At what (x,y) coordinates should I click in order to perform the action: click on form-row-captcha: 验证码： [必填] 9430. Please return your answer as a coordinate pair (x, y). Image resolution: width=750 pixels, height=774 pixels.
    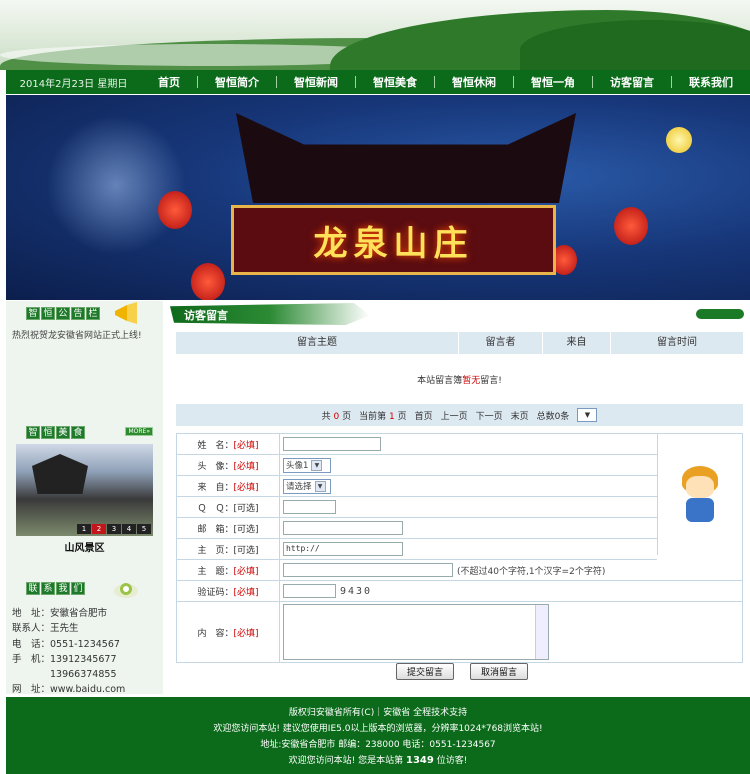
    Looking at the image, I should click on (459, 591).